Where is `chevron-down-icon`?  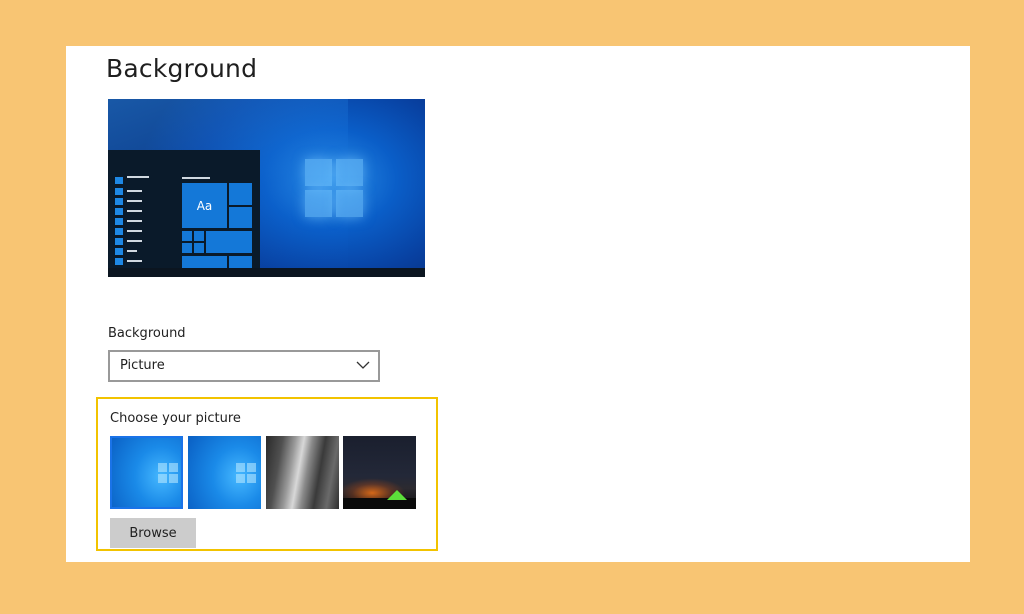 chevron-down-icon is located at coordinates (363, 365).